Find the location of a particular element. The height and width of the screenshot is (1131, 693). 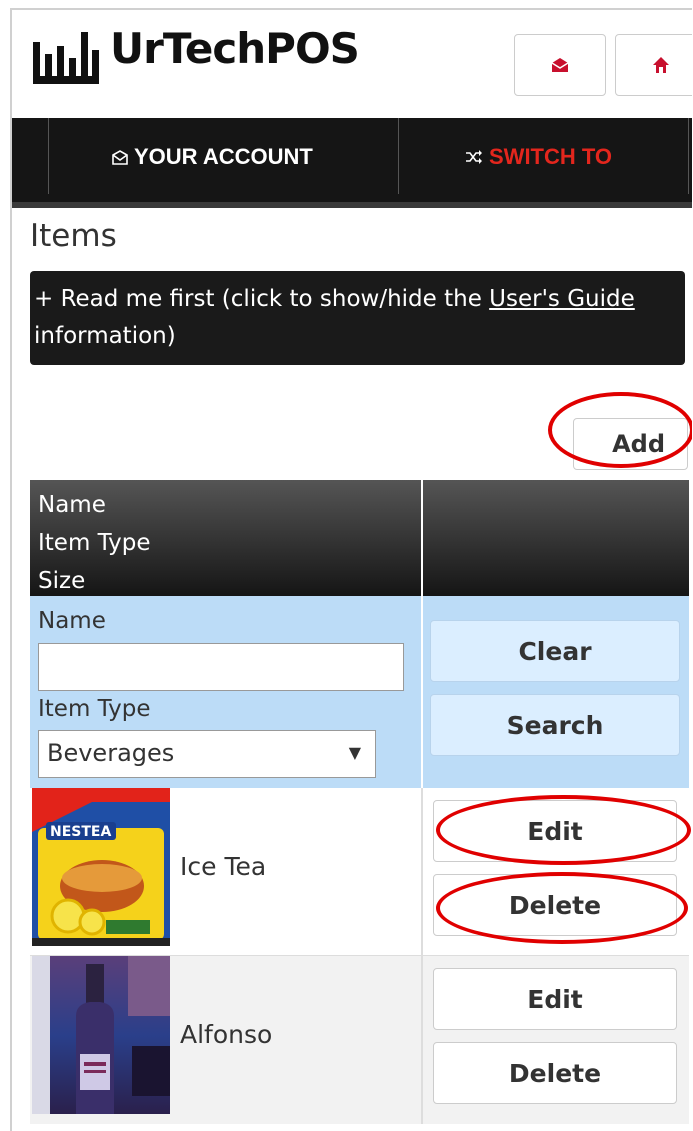

table-header: Name Item Type Size is located at coordinates (359, 538).